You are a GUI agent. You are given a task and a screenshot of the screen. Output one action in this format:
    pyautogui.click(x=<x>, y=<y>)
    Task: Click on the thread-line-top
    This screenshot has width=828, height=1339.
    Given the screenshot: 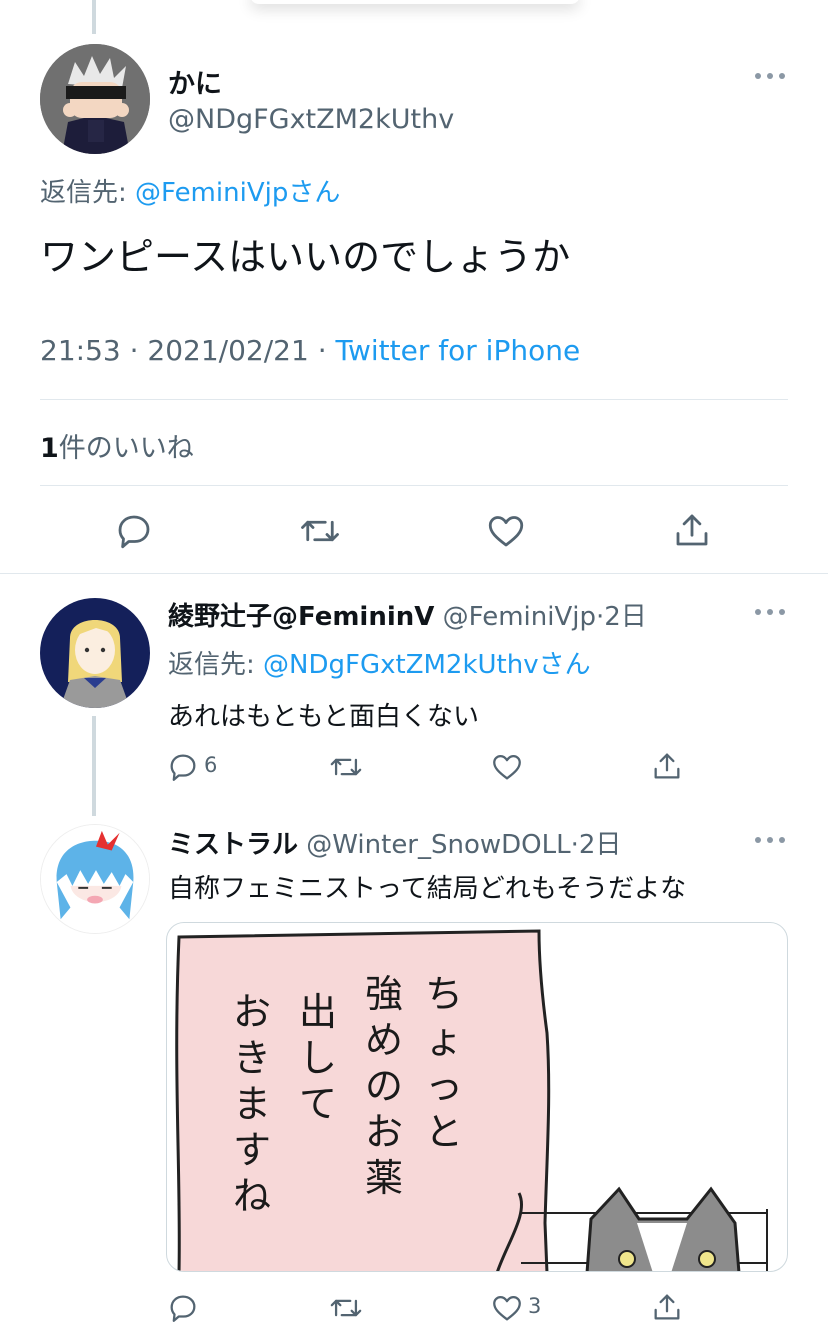 What is the action you would take?
    pyautogui.click(x=94, y=17)
    